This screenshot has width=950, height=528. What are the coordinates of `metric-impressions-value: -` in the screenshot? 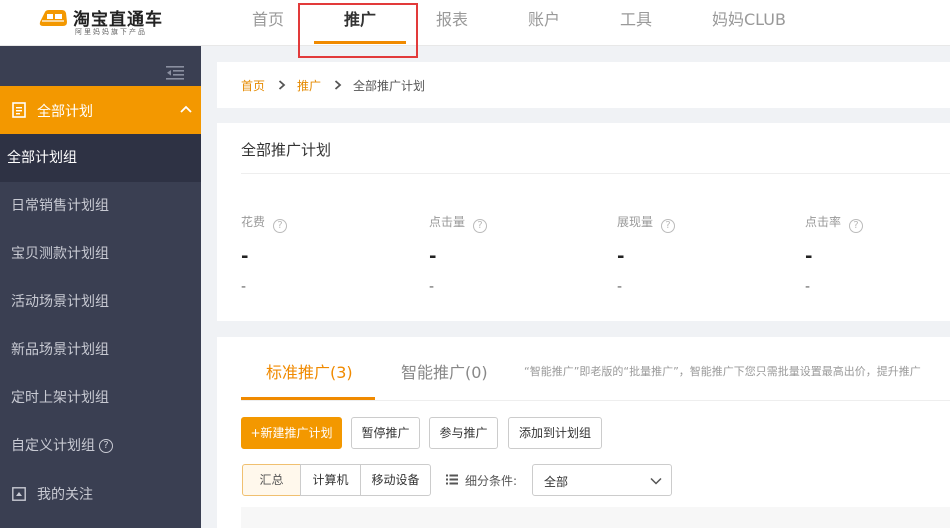 It's located at (621, 256).